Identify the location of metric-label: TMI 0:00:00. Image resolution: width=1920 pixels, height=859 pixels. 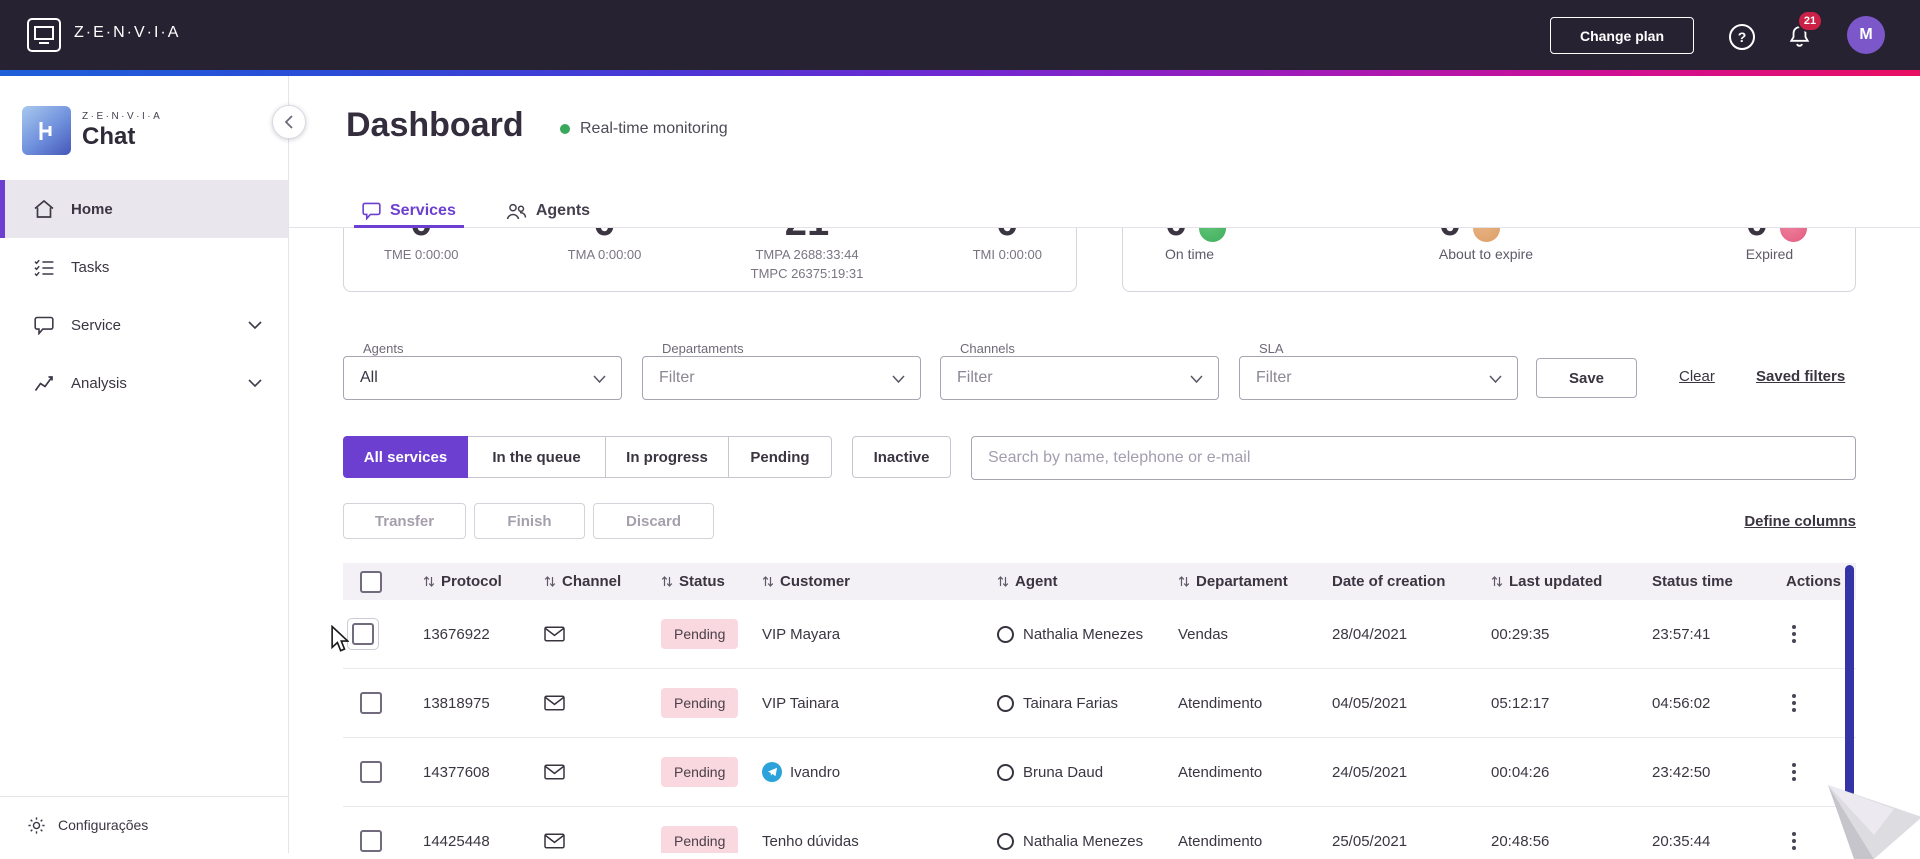
(1007, 254).